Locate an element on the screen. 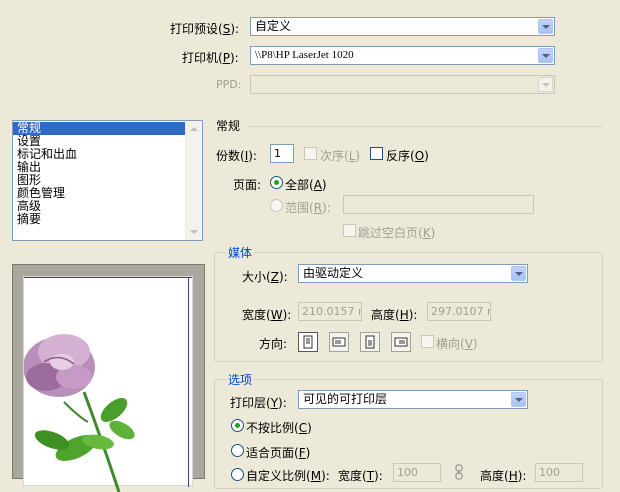 This screenshot has height=492, width=620. scroll-up-icon is located at coordinates (194, 129).